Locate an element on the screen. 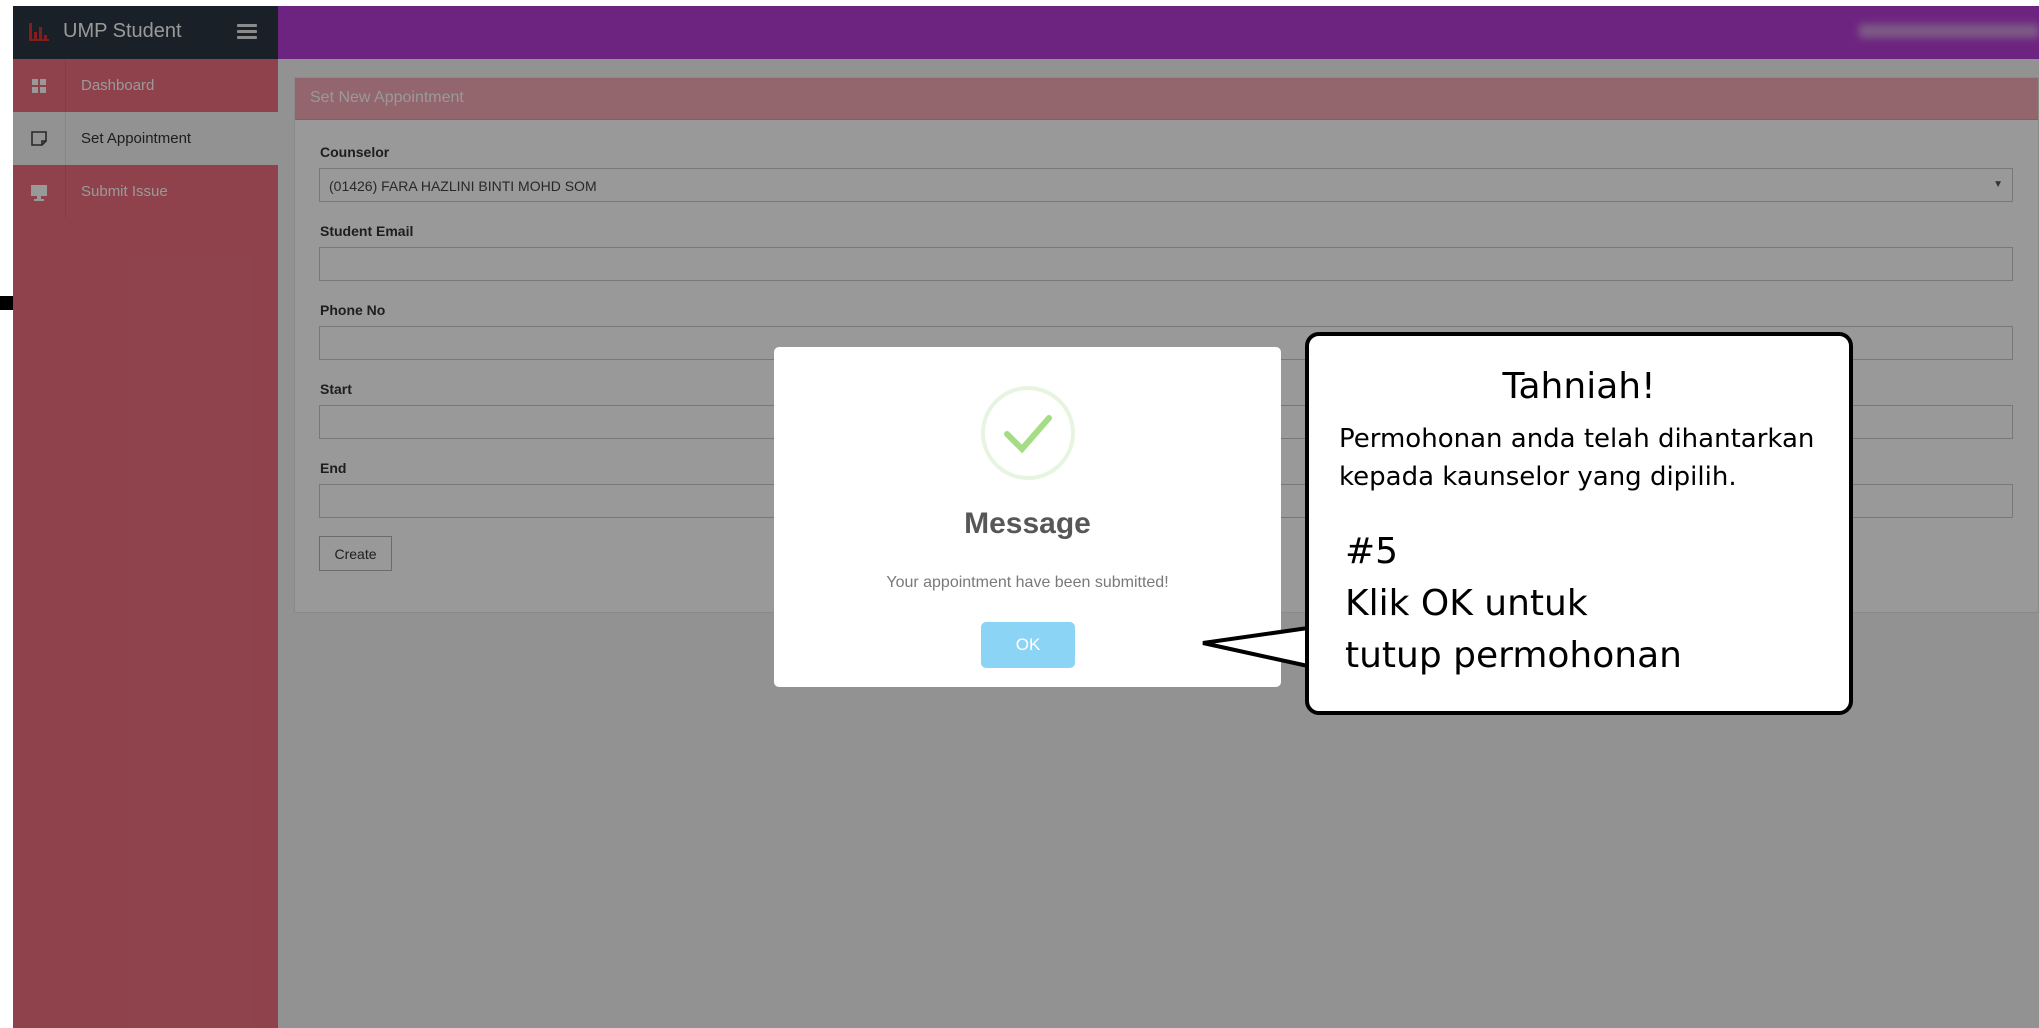 Image resolution: width=2039 pixels, height=1028 pixels. callout-pointer is located at coordinates (1256, 648).